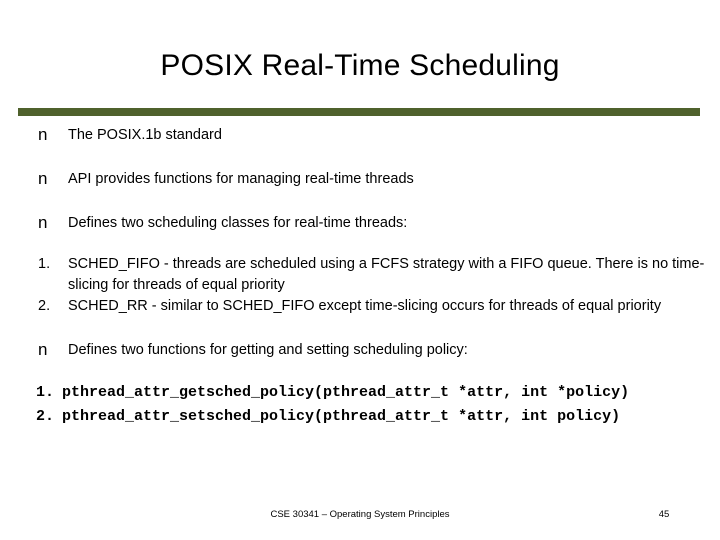 The width and height of the screenshot is (720, 540). I want to click on bullet-label: The POSIX.1b standard, so click(145, 135).